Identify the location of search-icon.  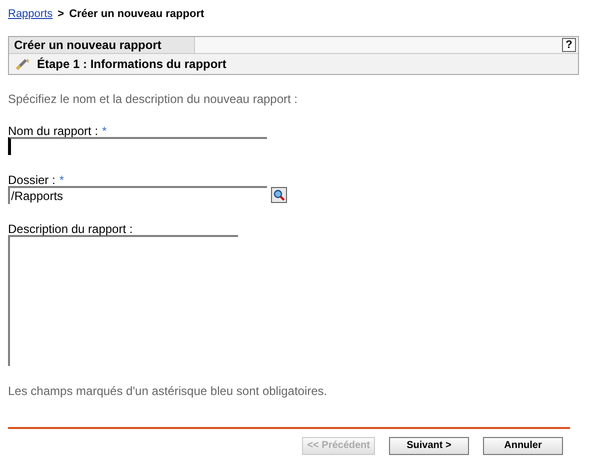
(279, 194).